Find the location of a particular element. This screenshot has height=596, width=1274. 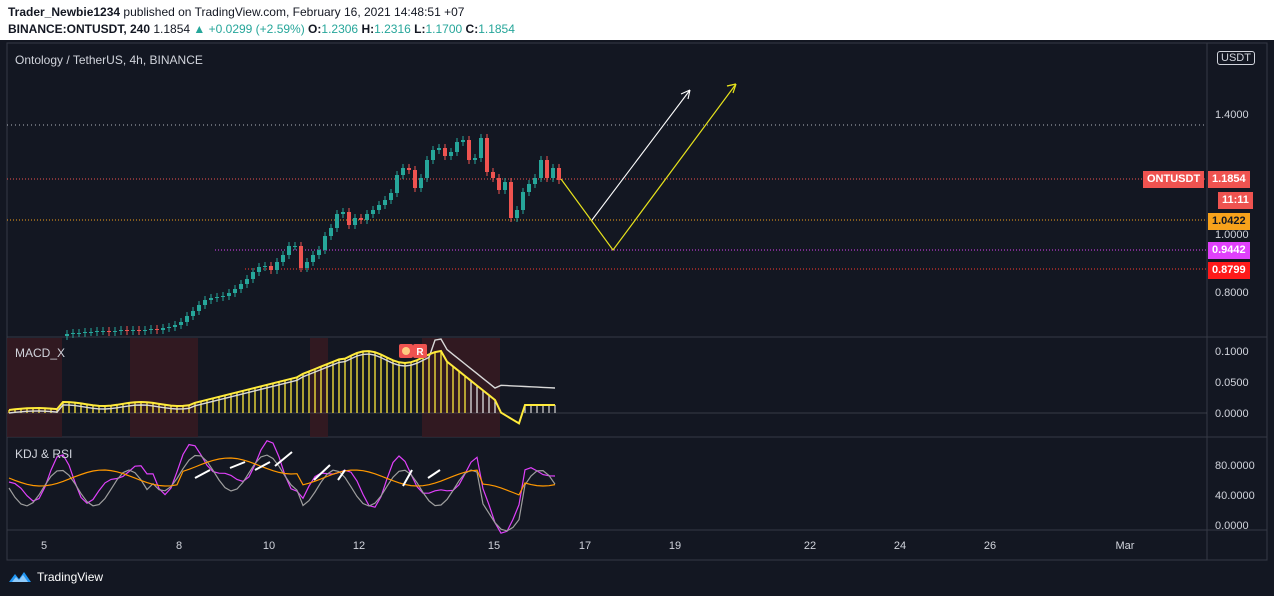

time-tick: 19 is located at coordinates (675, 546).